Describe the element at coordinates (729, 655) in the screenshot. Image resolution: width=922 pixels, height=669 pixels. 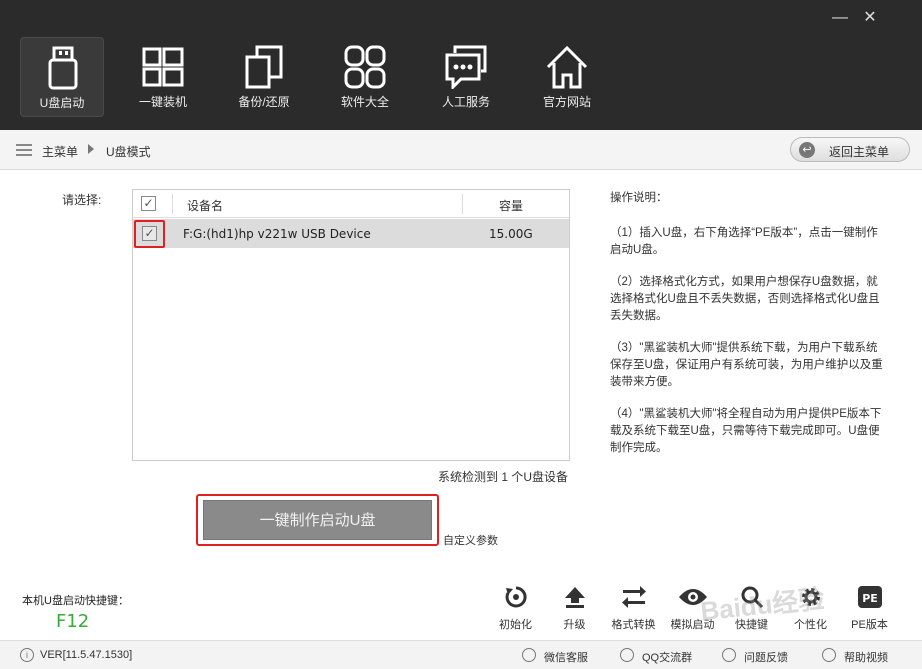
I see `feedback-icon` at that location.